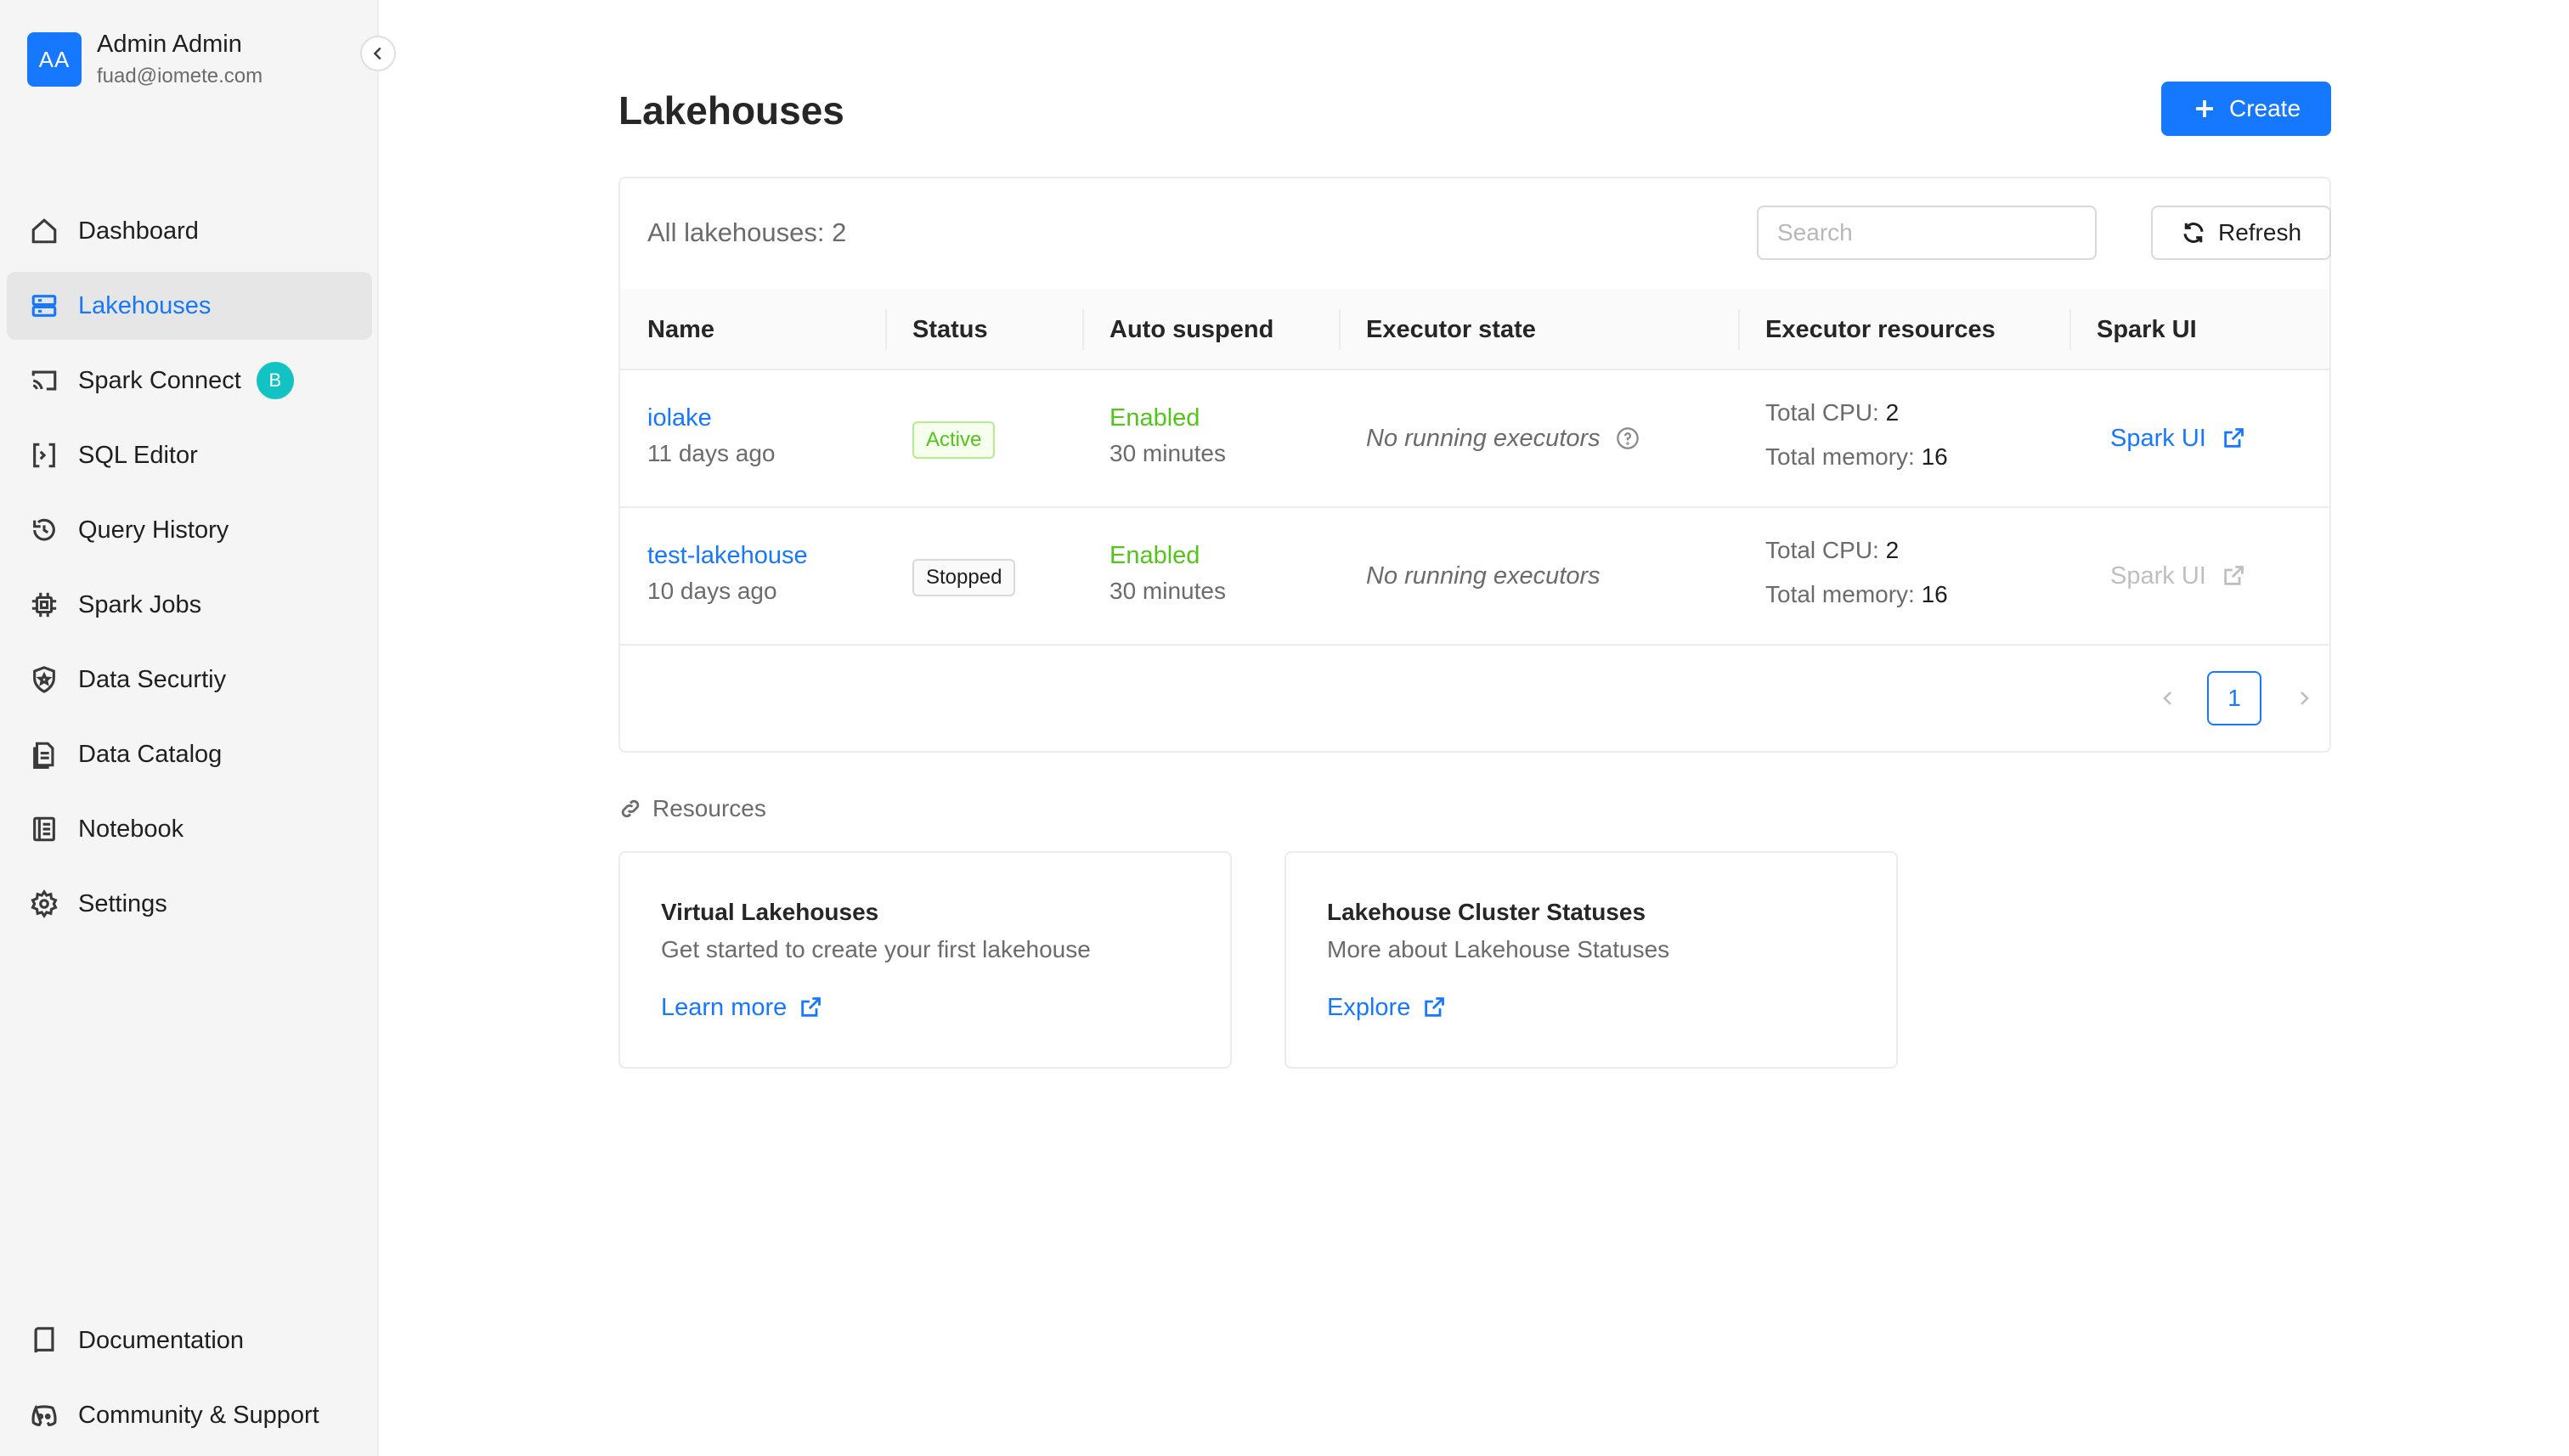 Image resolution: width=2569 pixels, height=1456 pixels. I want to click on spark-ui-link-disabled: Spark UI, so click(2178, 576).